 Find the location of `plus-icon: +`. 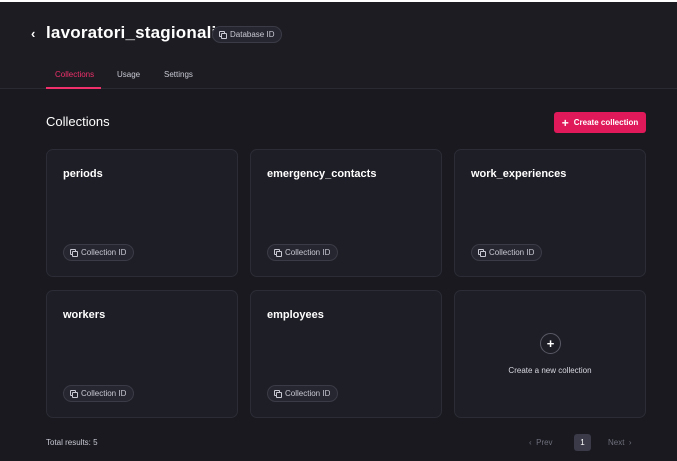

plus-icon: + is located at coordinates (565, 122).